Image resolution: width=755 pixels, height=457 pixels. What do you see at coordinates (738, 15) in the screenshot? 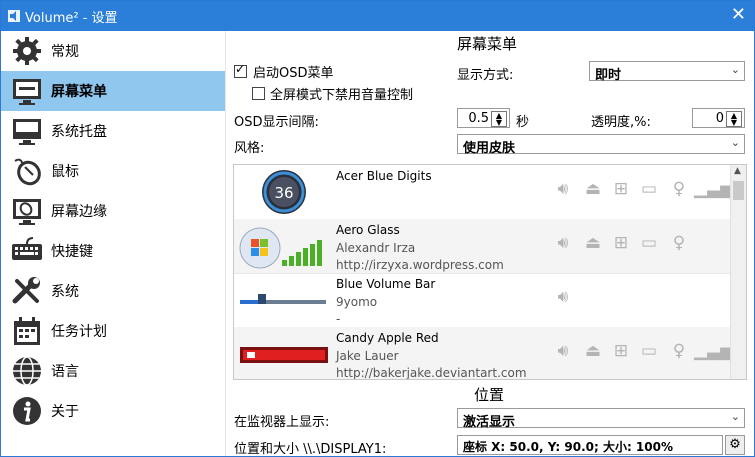
I see `close-button: ✕` at bounding box center [738, 15].